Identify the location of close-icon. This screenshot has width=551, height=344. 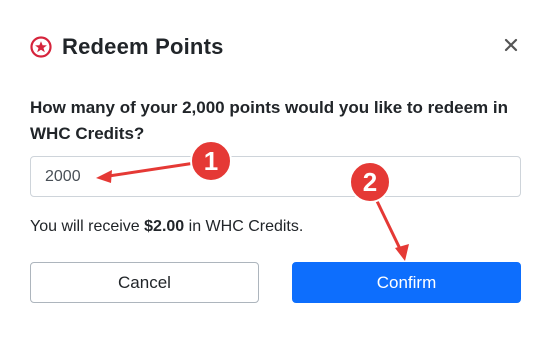
(511, 45).